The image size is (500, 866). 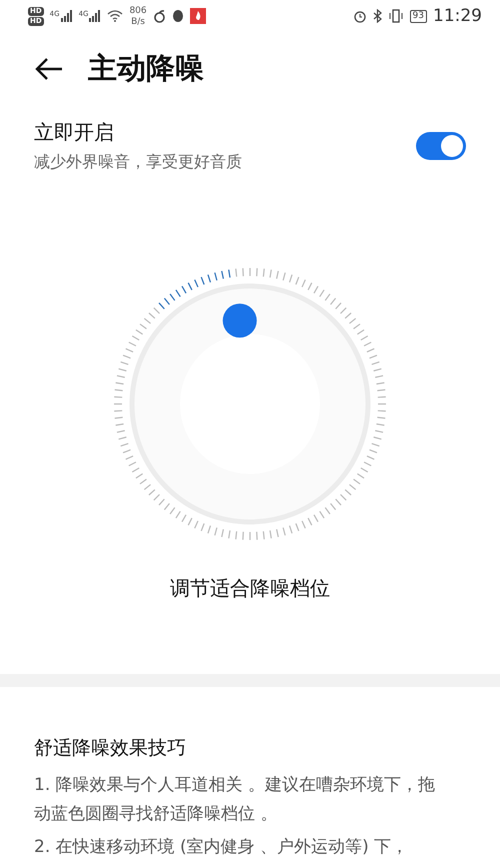 I want to click on bluetooth-icon, so click(x=377, y=16).